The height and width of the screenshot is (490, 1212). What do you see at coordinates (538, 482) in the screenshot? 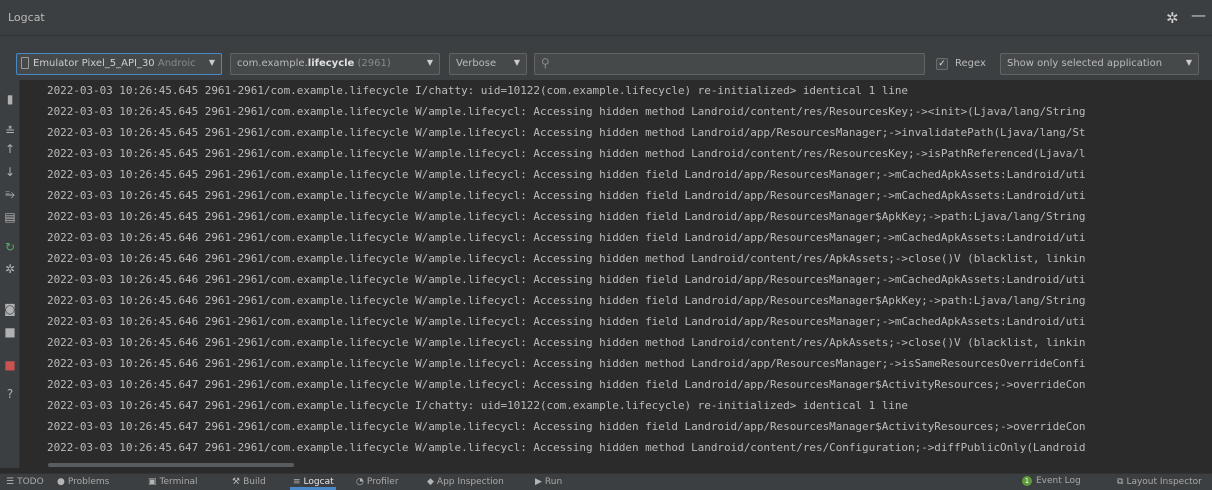
I see `run-icon: ▶` at bounding box center [538, 482].